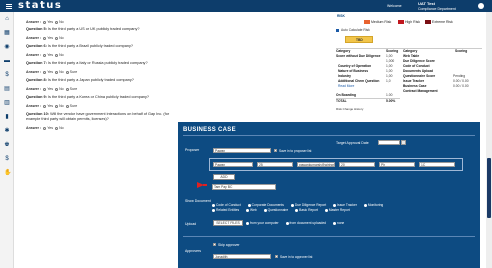 The width and height of the screenshot is (492, 268). What do you see at coordinates (202, 185) in the screenshot?
I see `pointer-arrow-icon` at bounding box center [202, 185].